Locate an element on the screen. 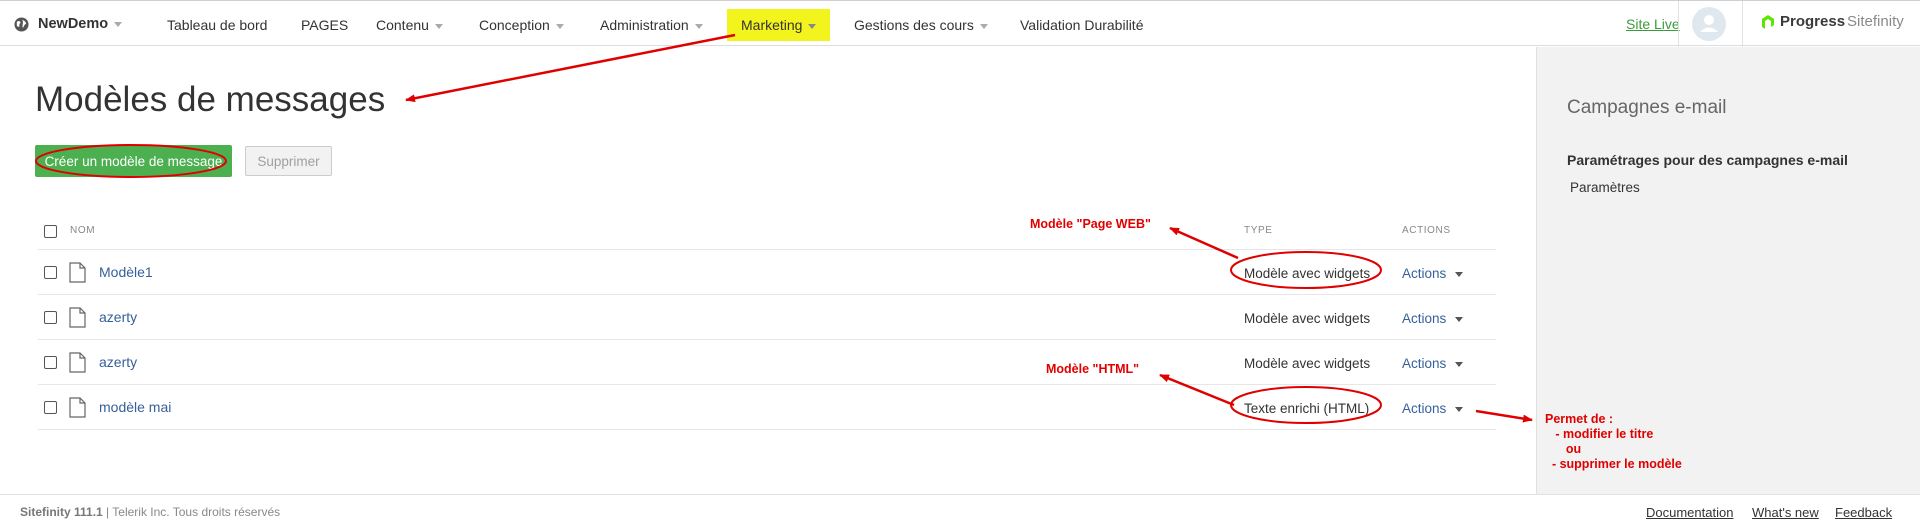  documentation-link: Documentation is located at coordinates (1689, 512).